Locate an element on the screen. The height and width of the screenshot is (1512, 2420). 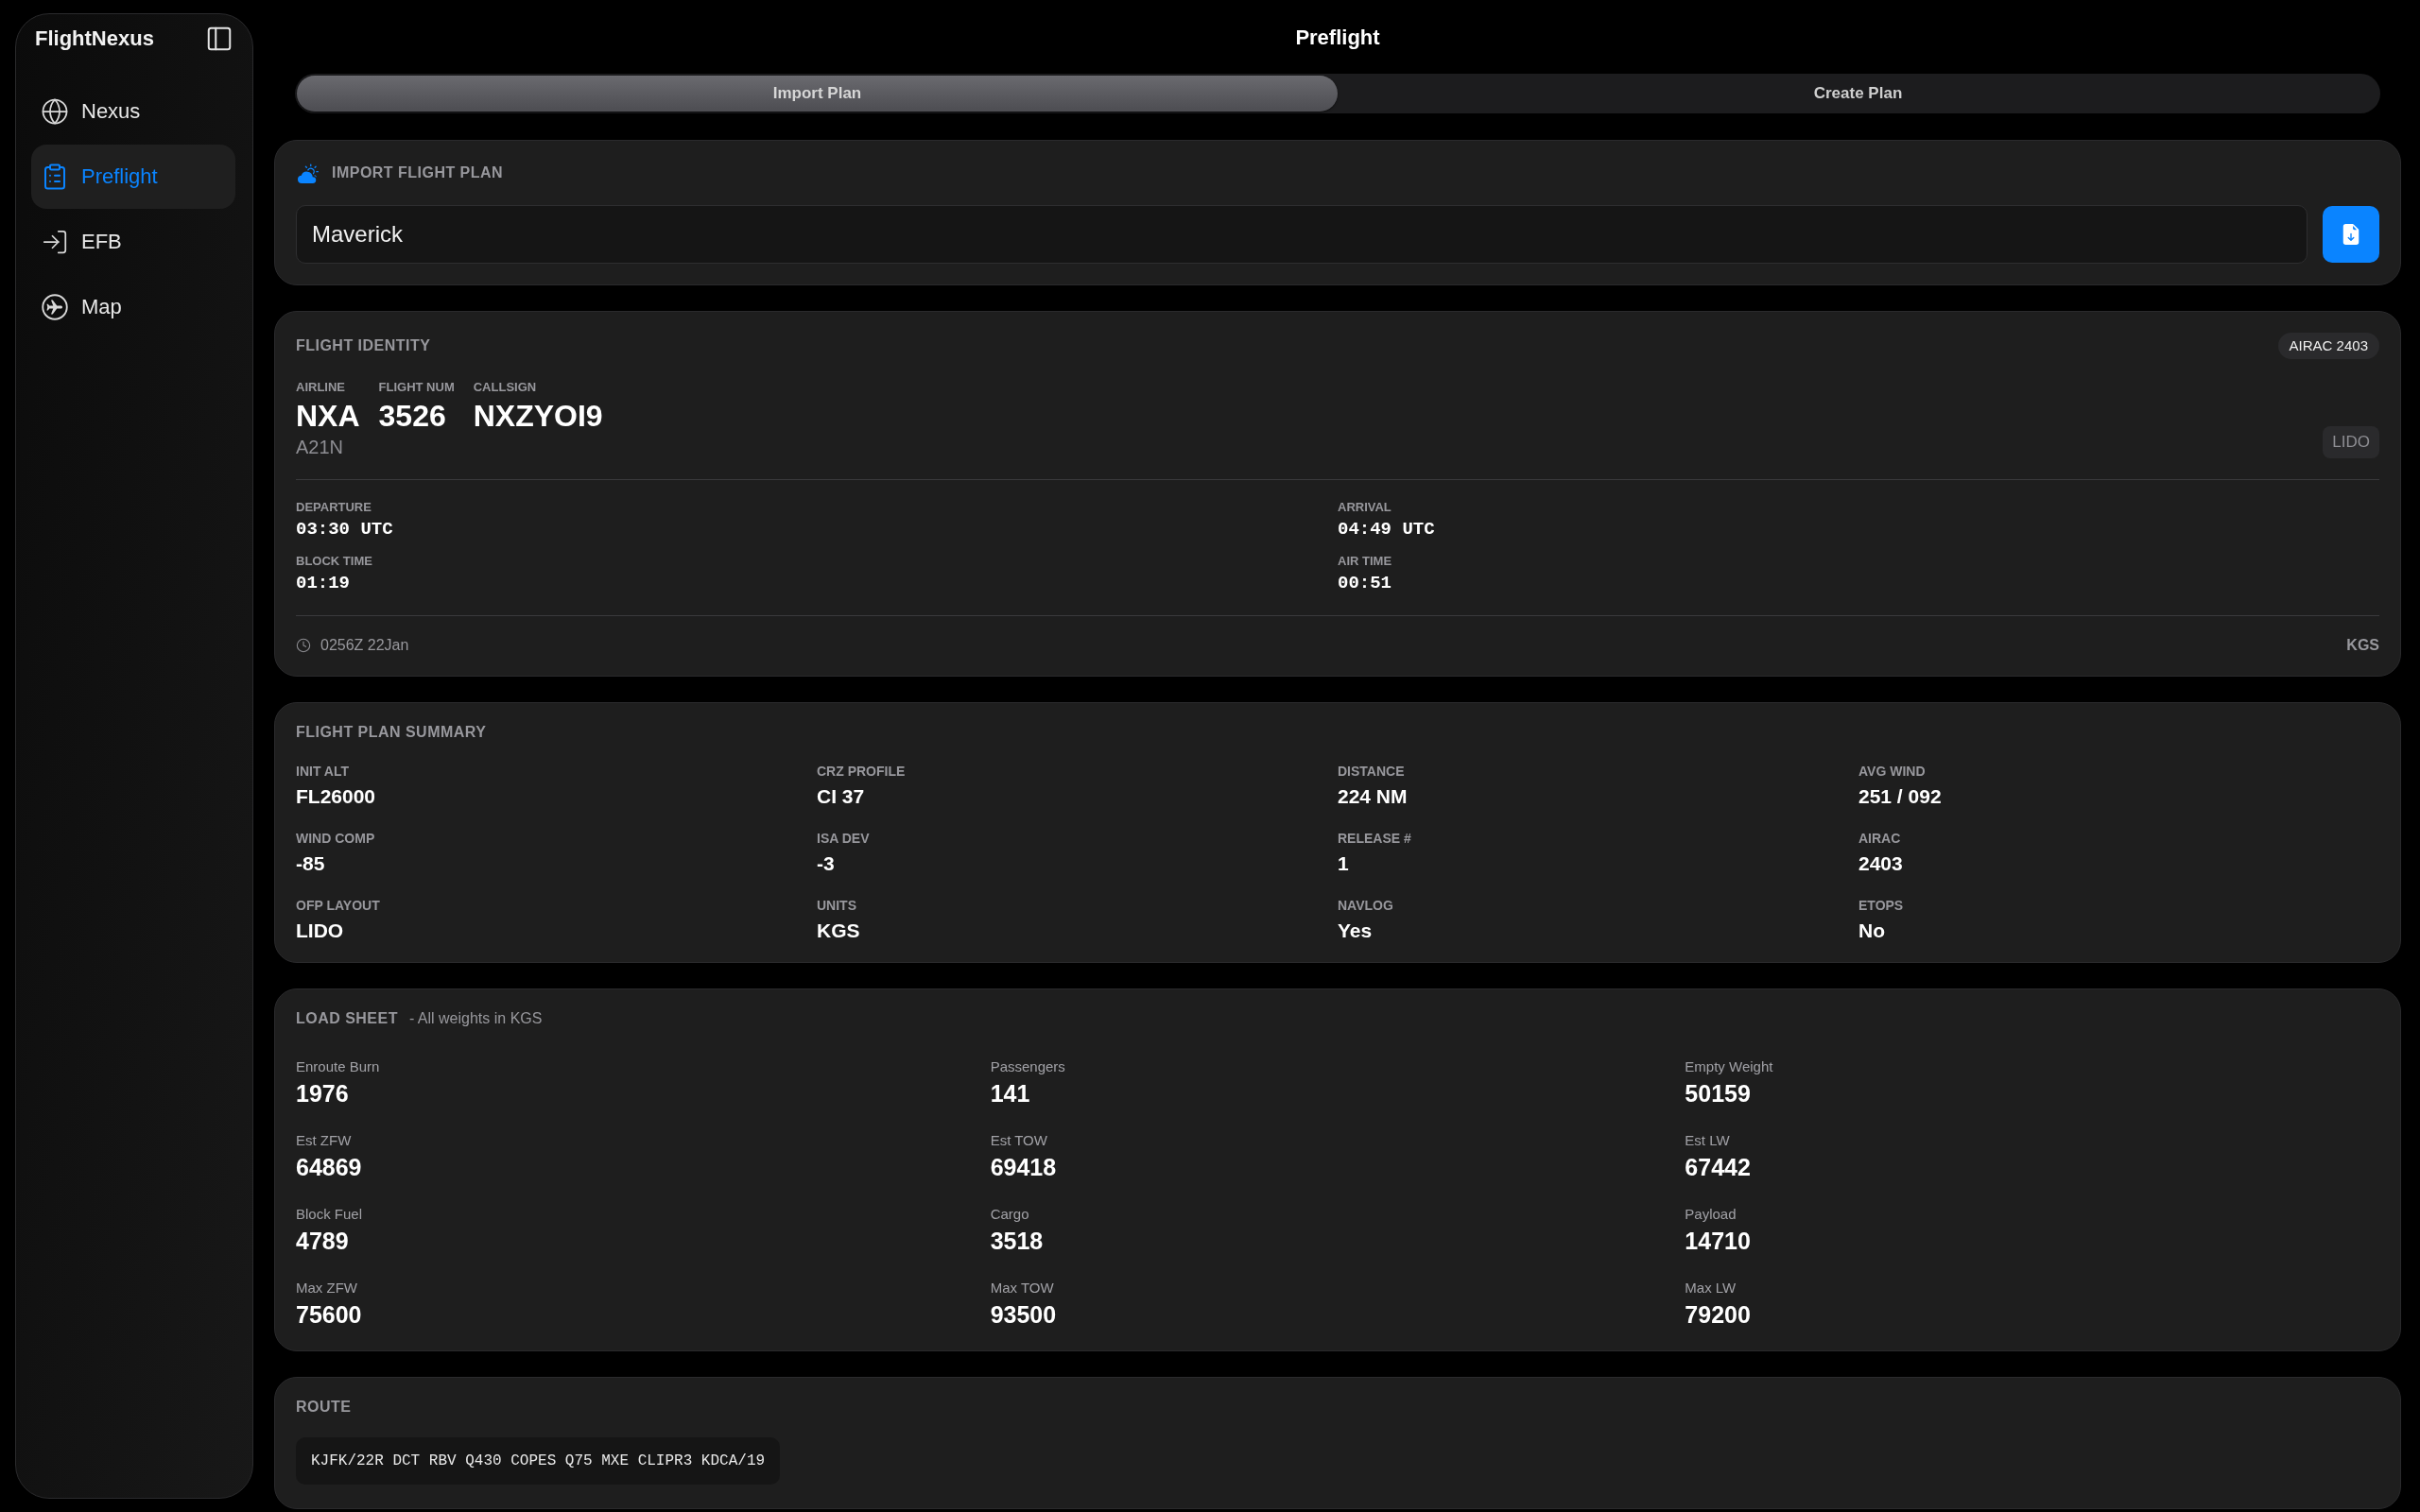
time-value: 00:51 is located at coordinates (1365, 583).